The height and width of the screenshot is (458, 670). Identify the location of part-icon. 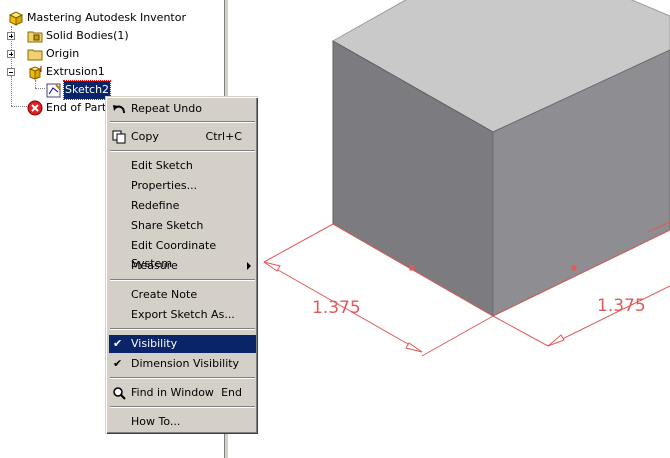
(16, 18).